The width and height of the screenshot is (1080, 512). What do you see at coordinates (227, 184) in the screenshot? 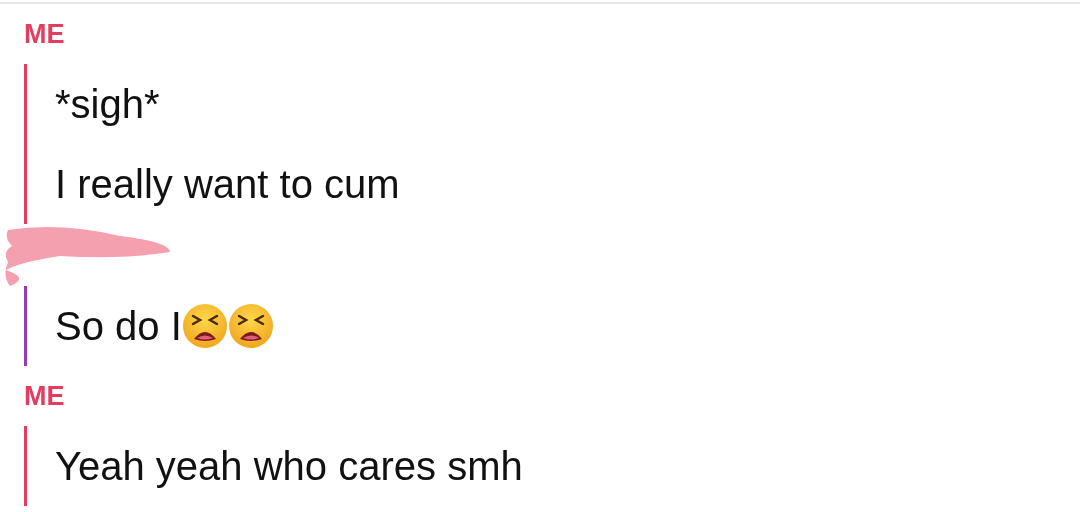
I see `message-text: I really want to cum` at bounding box center [227, 184].